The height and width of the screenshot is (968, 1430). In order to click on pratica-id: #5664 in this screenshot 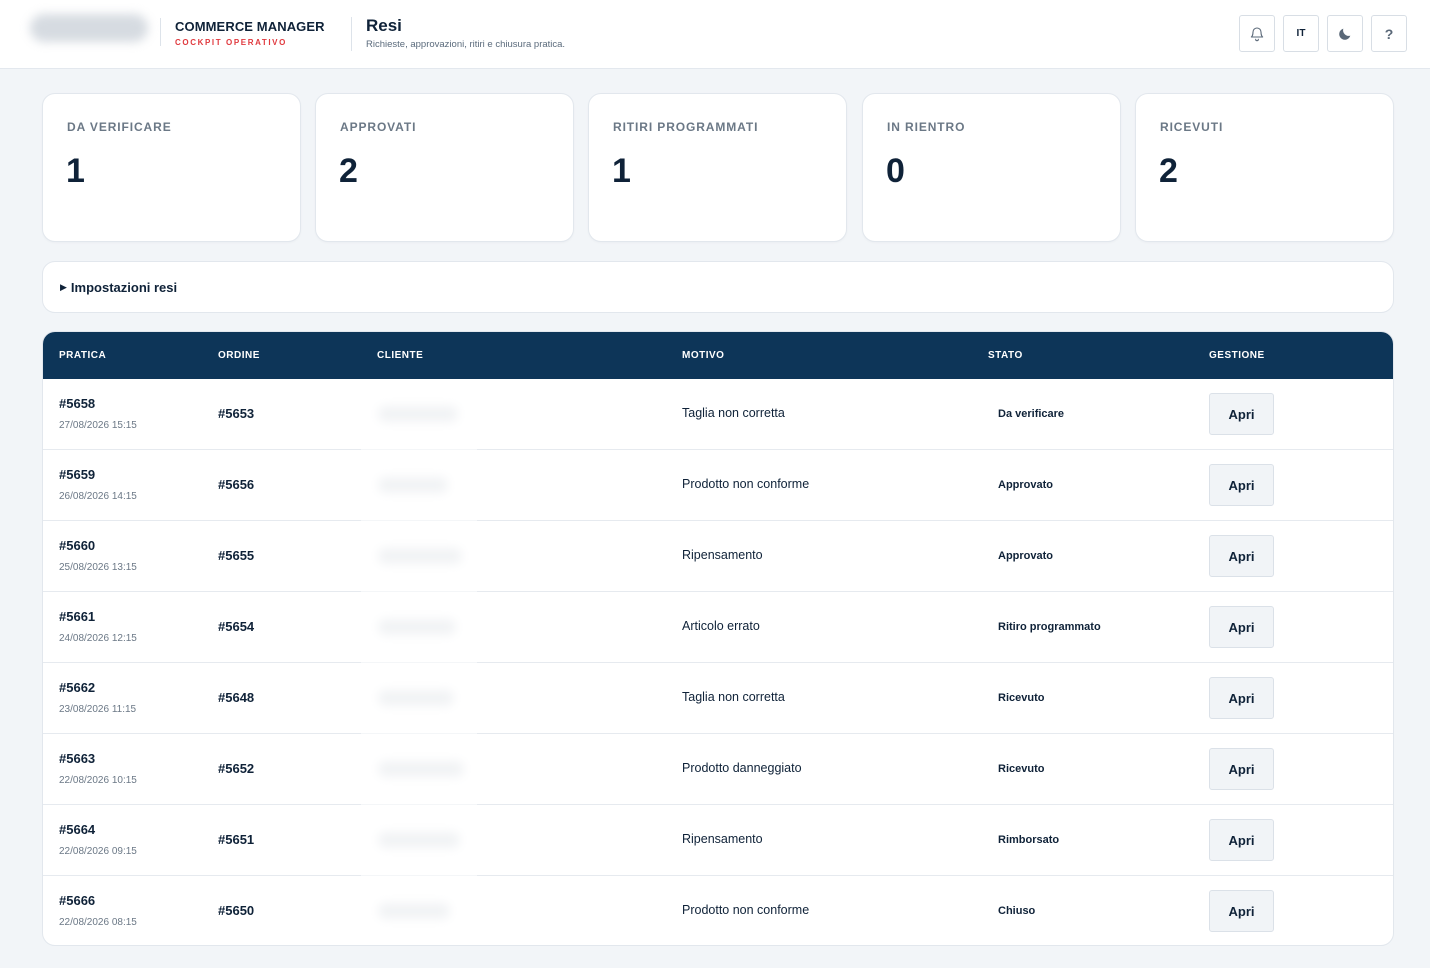, I will do `click(77, 829)`.